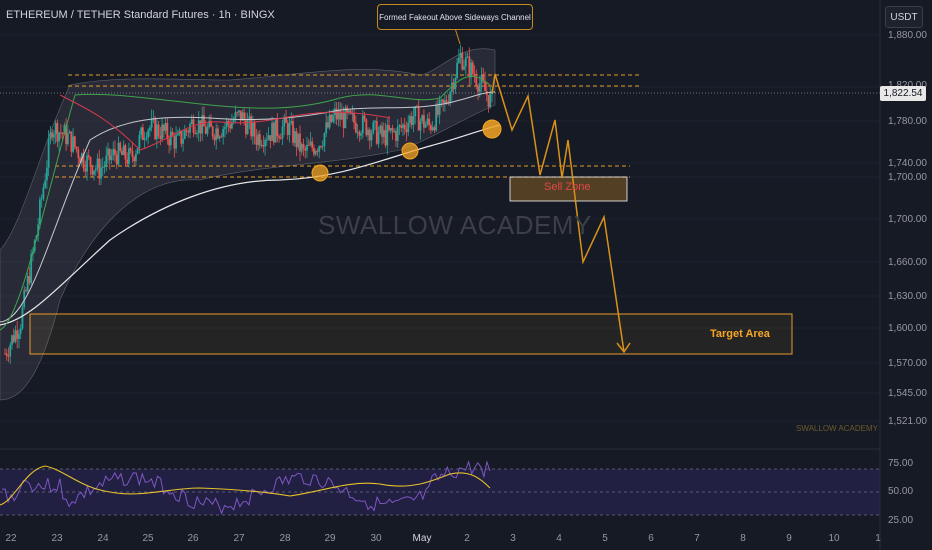  I want to click on currency-button: USDT, so click(904, 17).